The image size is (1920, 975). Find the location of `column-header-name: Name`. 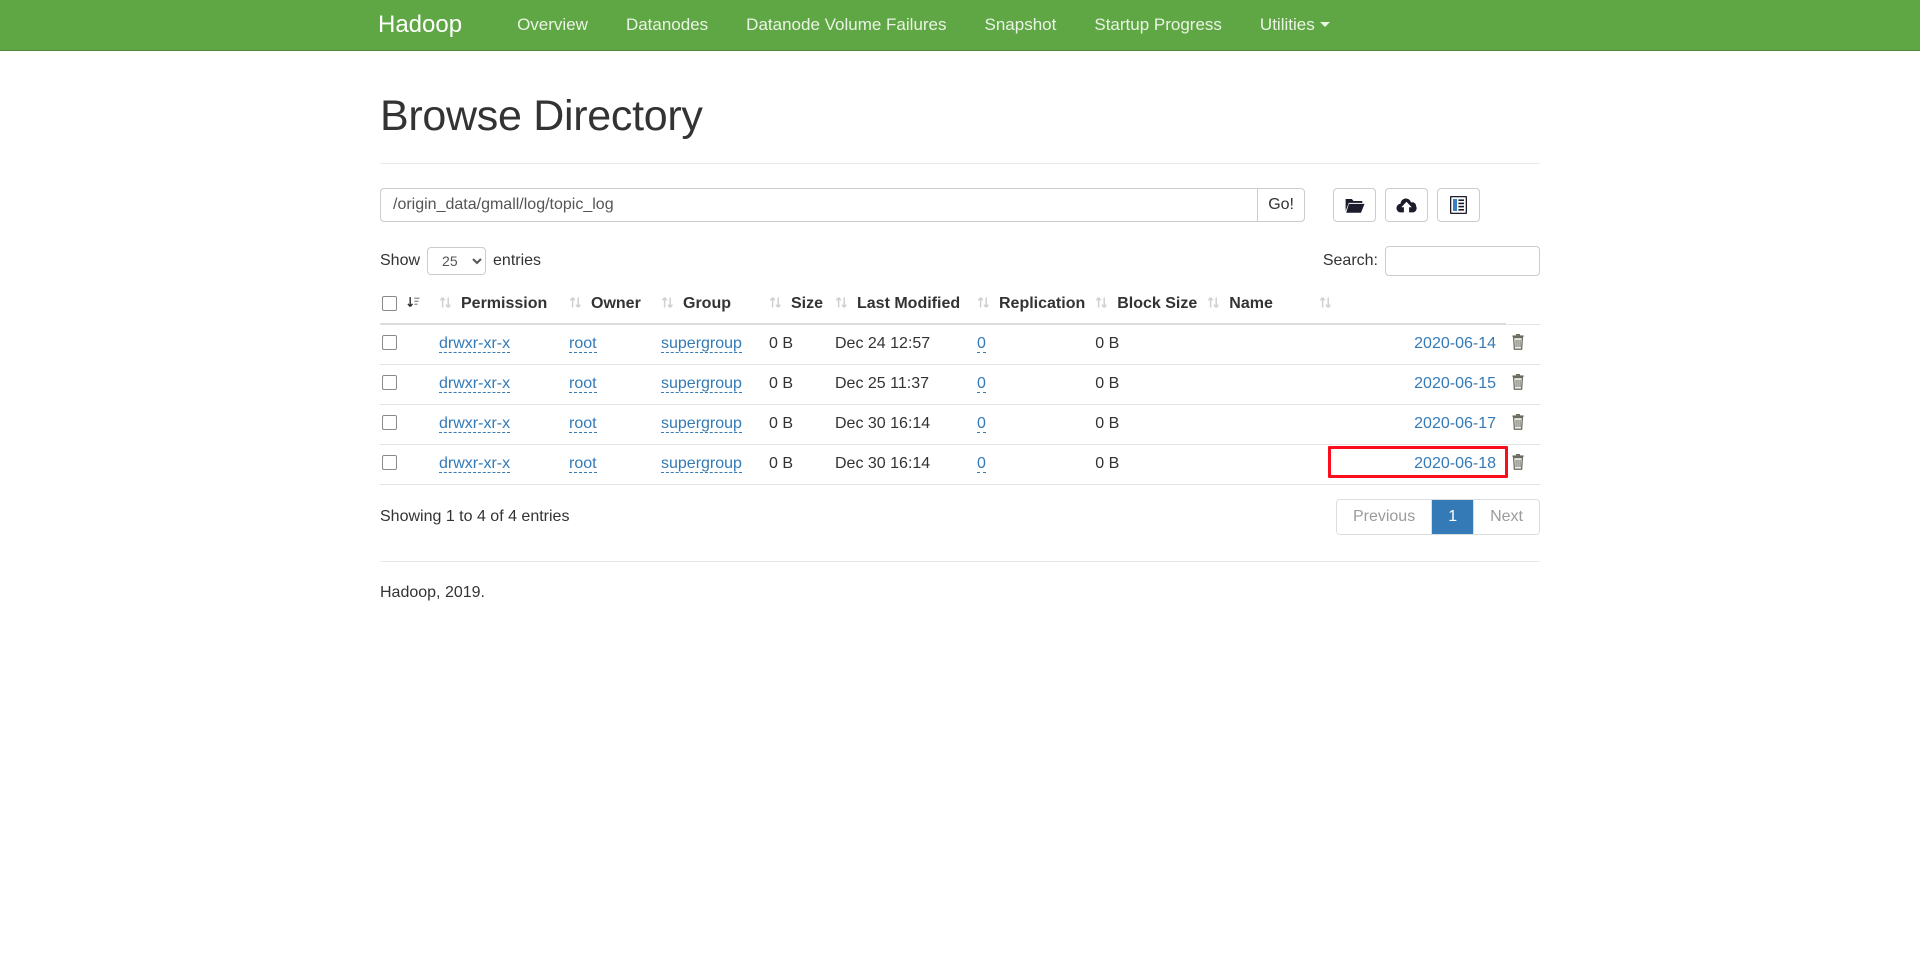

column-header-name: Name is located at coordinates (1356, 305).